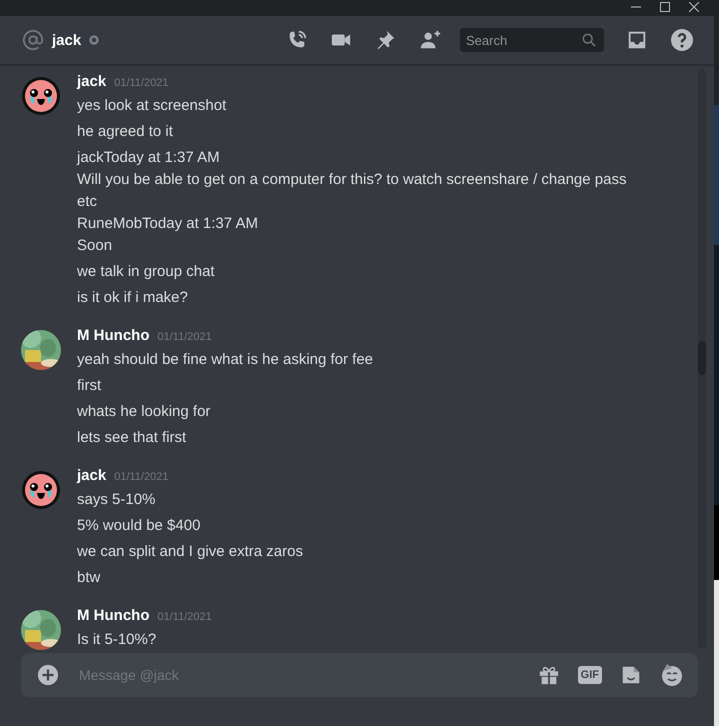 This screenshot has width=719, height=726. I want to click on gif-button: GIF, so click(590, 675).